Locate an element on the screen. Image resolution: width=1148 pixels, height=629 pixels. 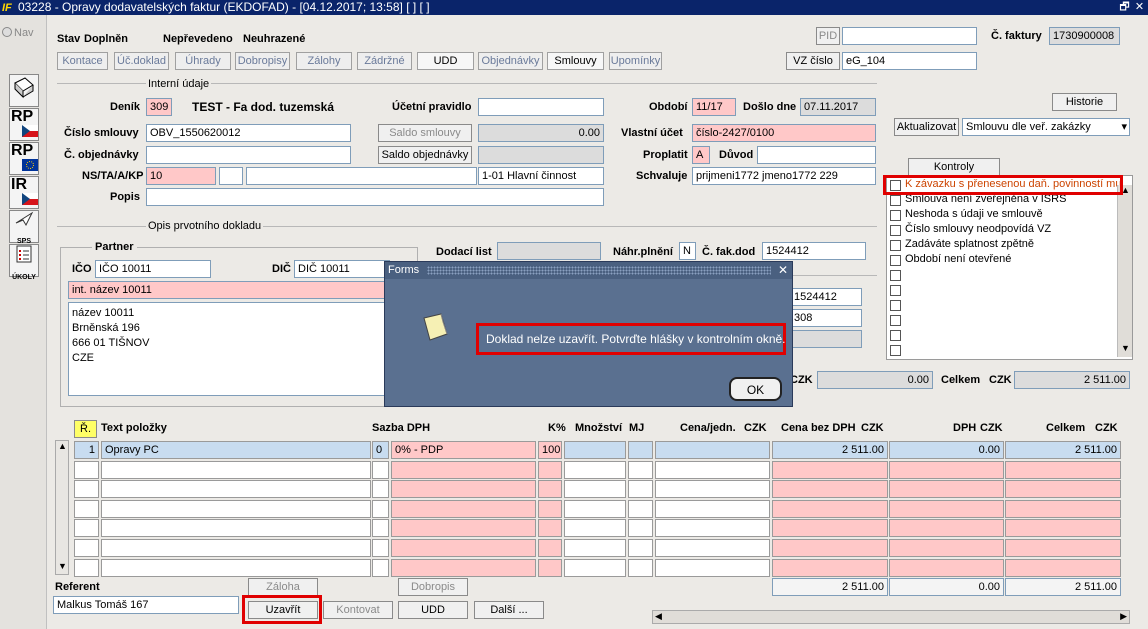
dic-field: DIČ 10011 is located at coordinates (342, 269).